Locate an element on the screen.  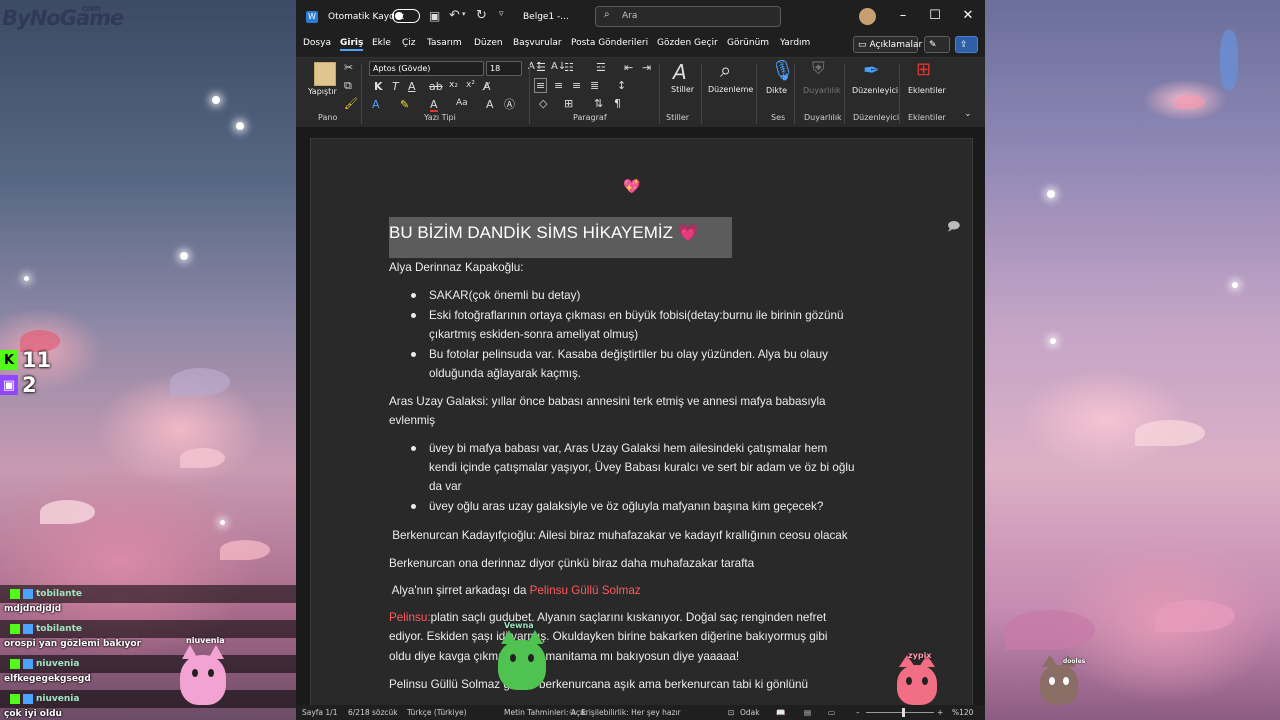
font-size-select: 18 is located at coordinates (504, 68).